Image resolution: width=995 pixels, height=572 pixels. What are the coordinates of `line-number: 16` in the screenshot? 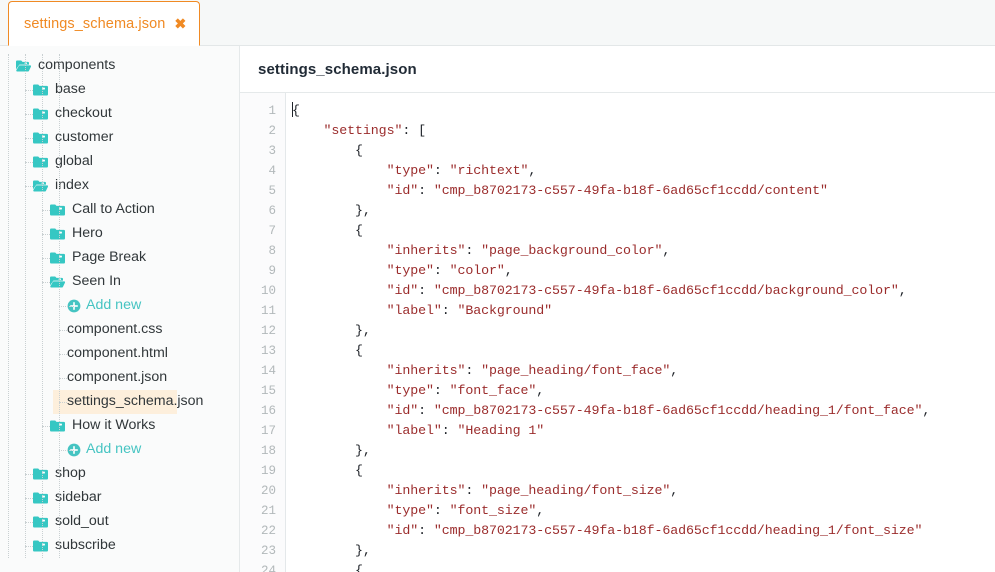 It's located at (268, 411).